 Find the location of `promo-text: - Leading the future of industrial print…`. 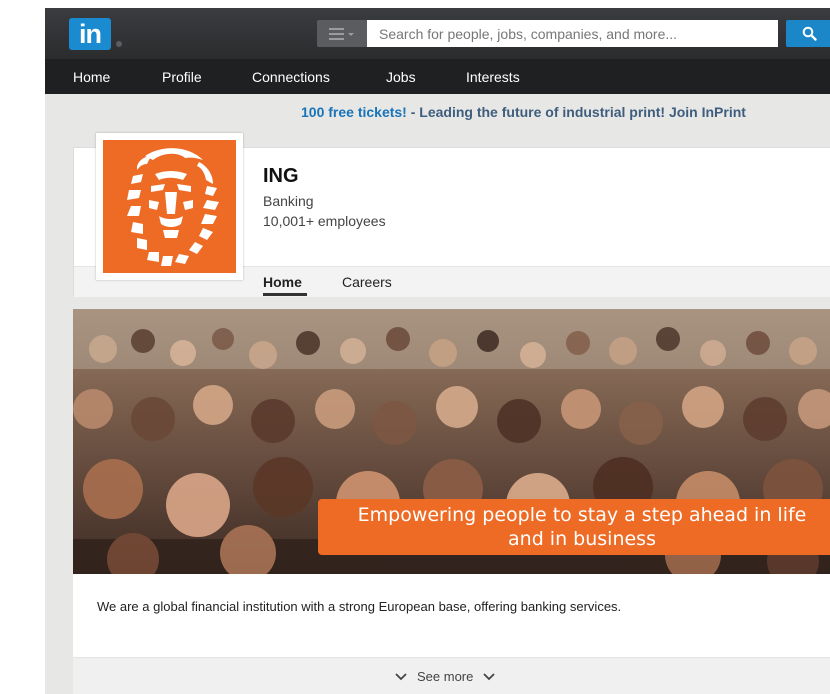

promo-text: - Leading the future of industrial print… is located at coordinates (576, 112).